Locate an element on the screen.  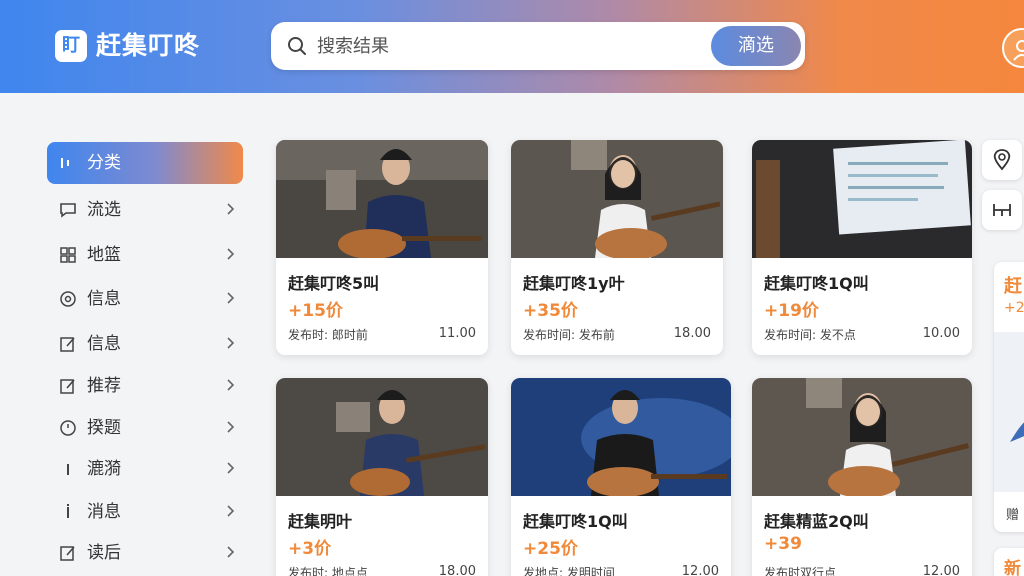
location-pin-icon is located at coordinates (1002, 160).